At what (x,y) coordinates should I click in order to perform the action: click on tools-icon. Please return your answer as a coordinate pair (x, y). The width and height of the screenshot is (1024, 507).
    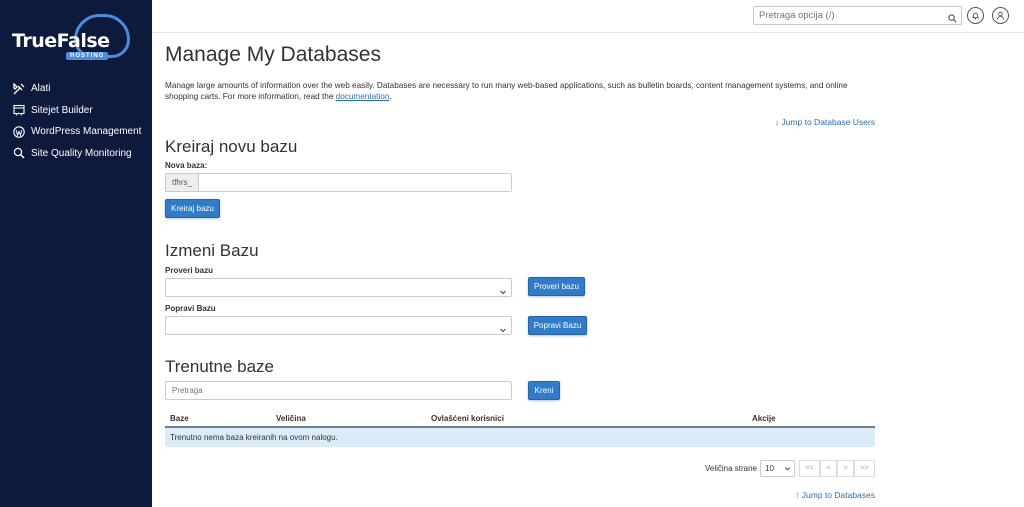
    Looking at the image, I should click on (18, 88).